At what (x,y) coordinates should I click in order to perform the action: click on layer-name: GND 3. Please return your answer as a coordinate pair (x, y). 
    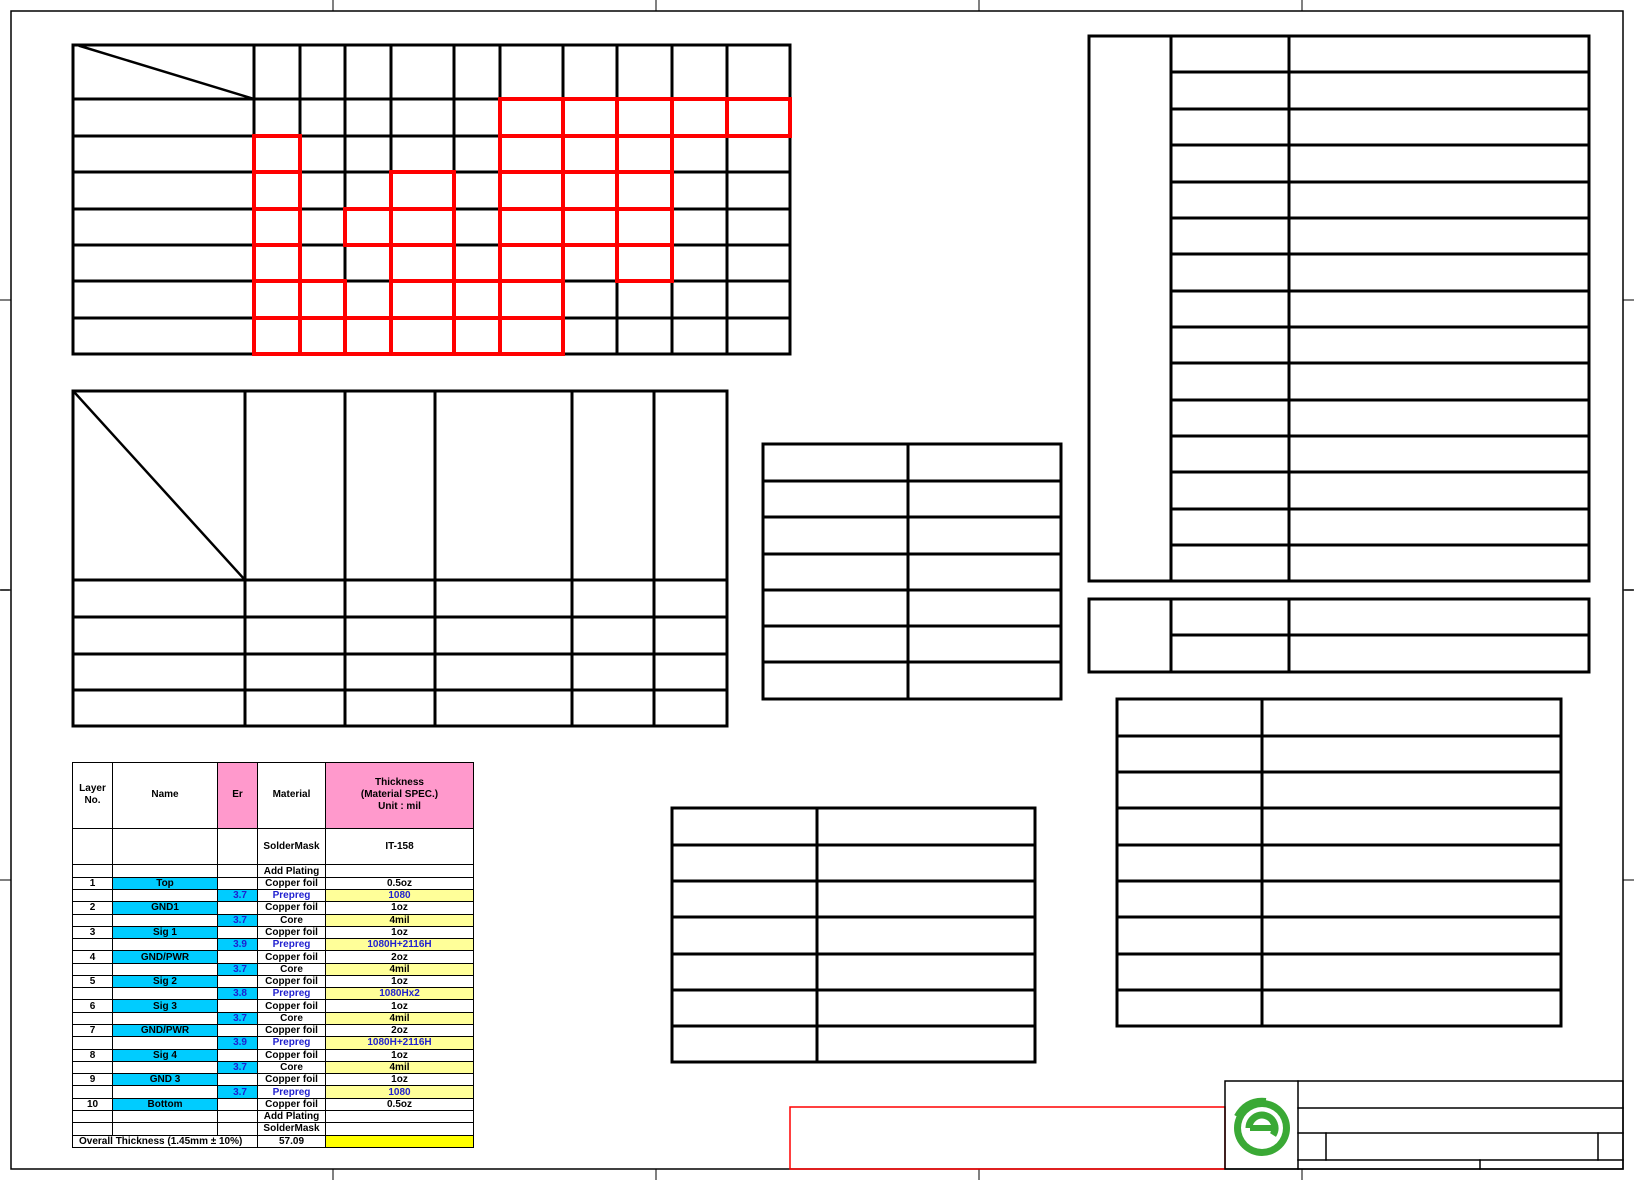
    Looking at the image, I should click on (165, 1080).